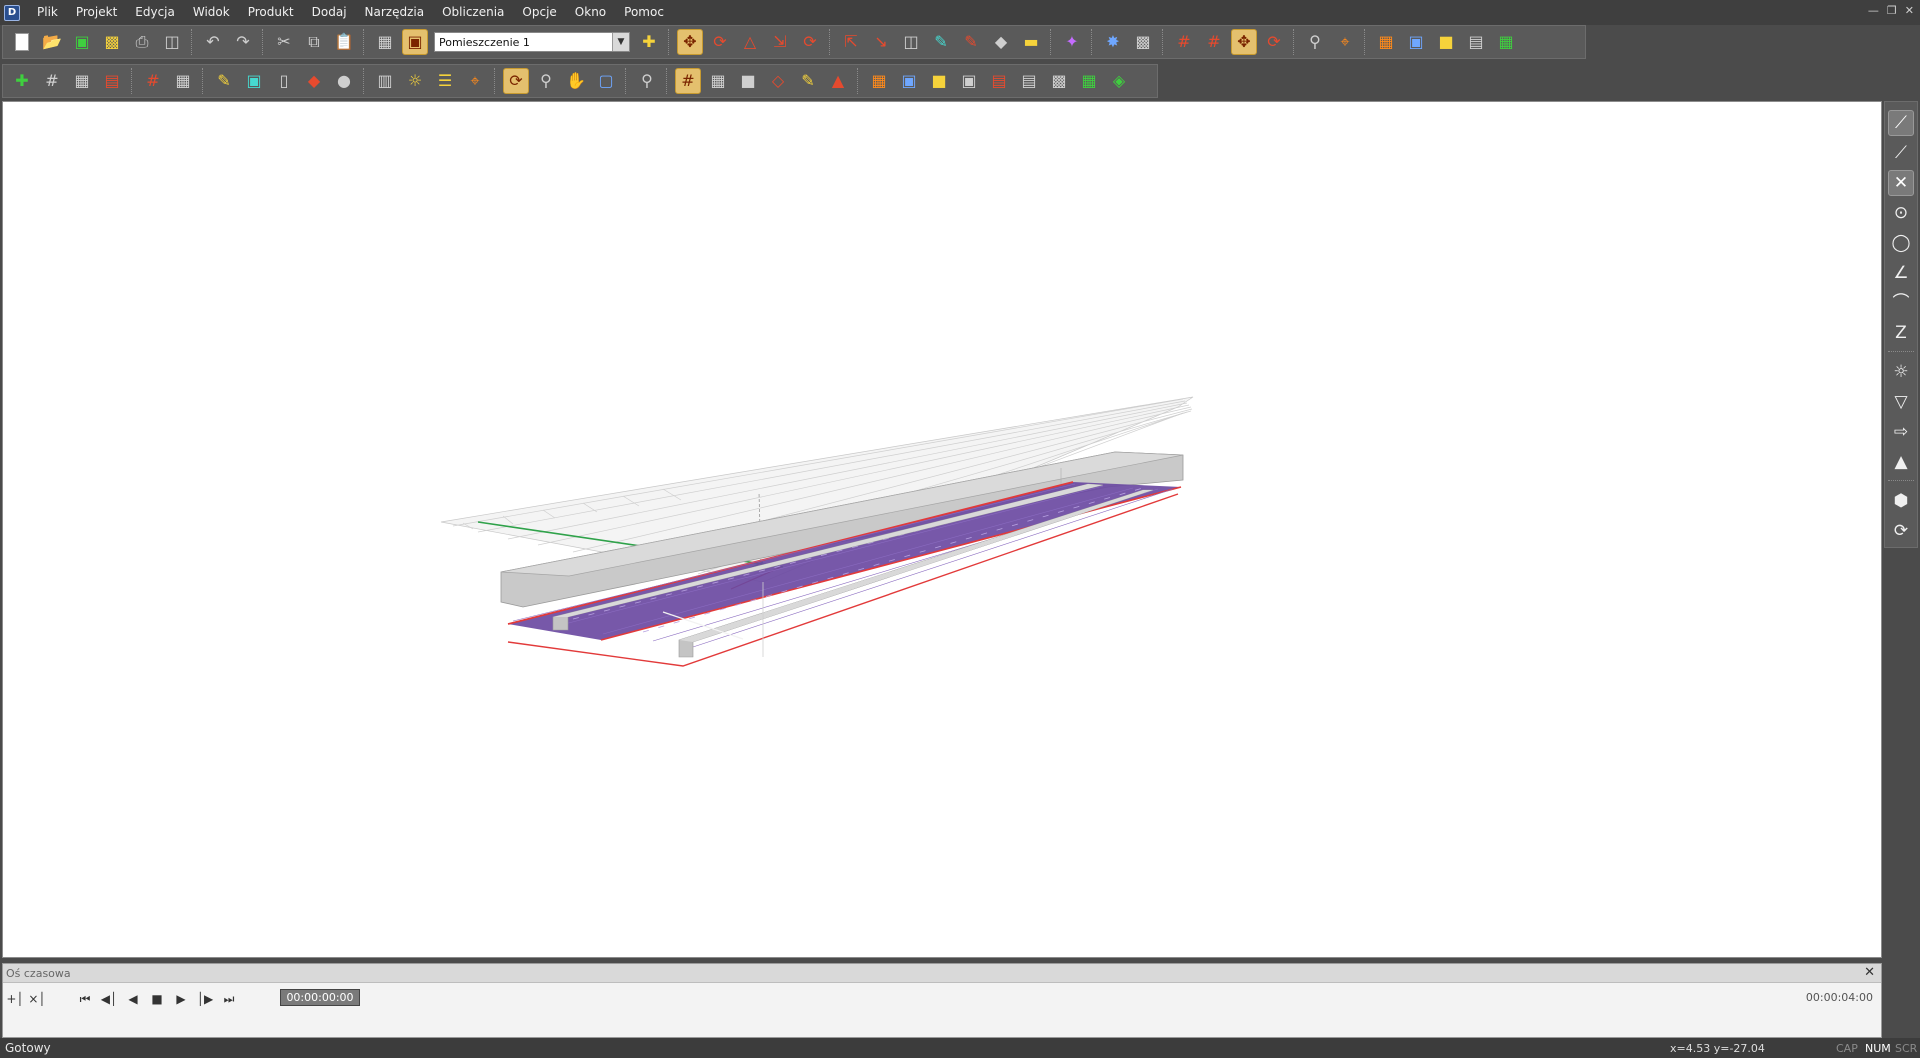 The width and height of the screenshot is (1920, 1058). I want to click on report-icon: ▤, so click(112, 81).